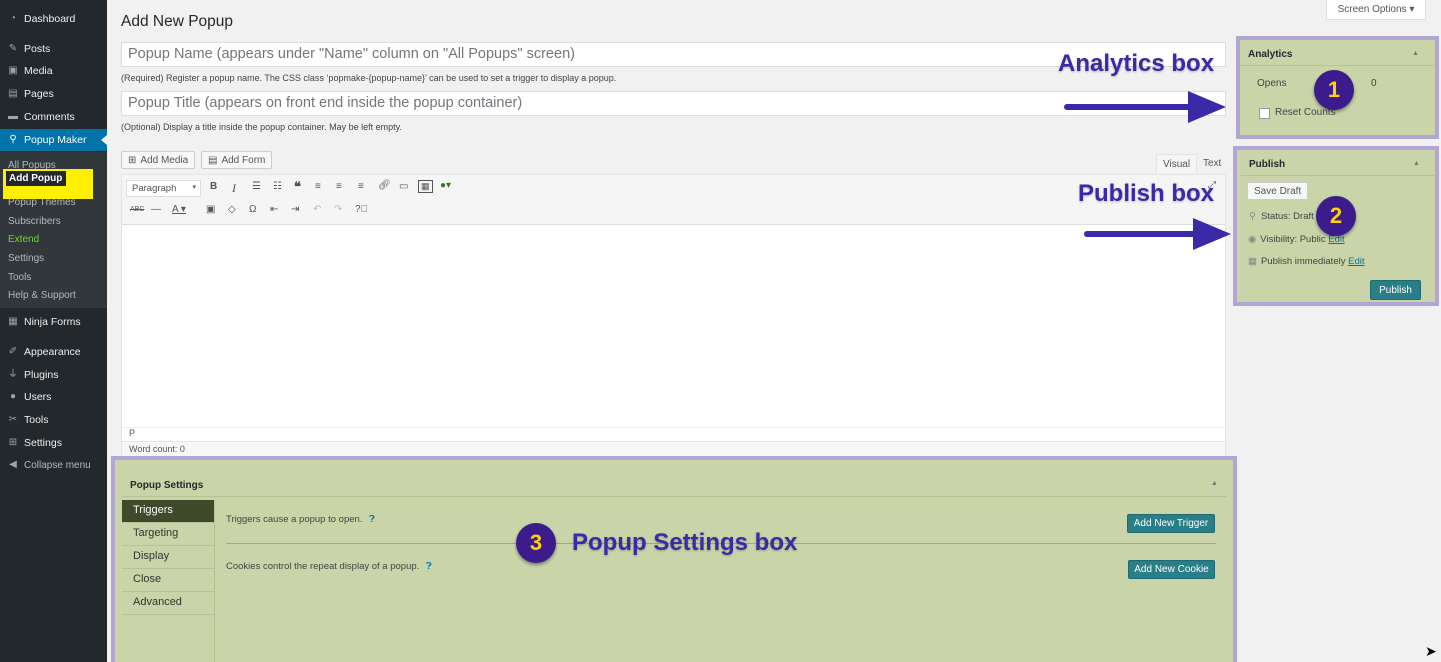  I want to click on link-icon: 🔗︎, so click(384, 185).